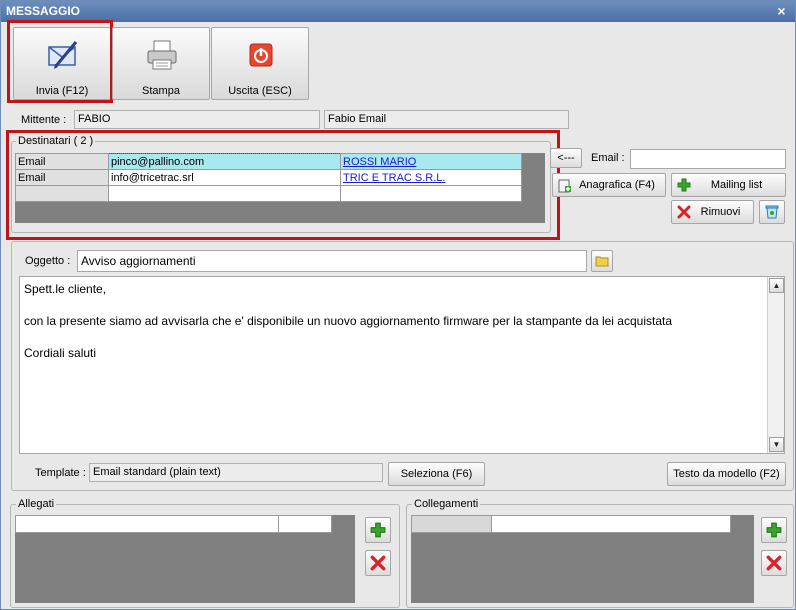 This screenshot has height=610, width=796. What do you see at coordinates (60, 61) in the screenshot?
I see `send-highlight` at bounding box center [60, 61].